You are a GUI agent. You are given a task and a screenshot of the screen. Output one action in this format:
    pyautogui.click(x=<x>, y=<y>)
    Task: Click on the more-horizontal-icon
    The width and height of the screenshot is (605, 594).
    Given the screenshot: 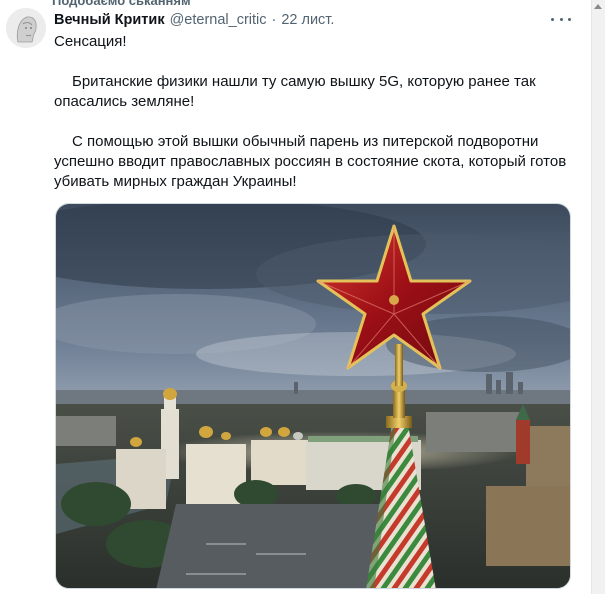 What is the action you would take?
    pyautogui.click(x=561, y=19)
    